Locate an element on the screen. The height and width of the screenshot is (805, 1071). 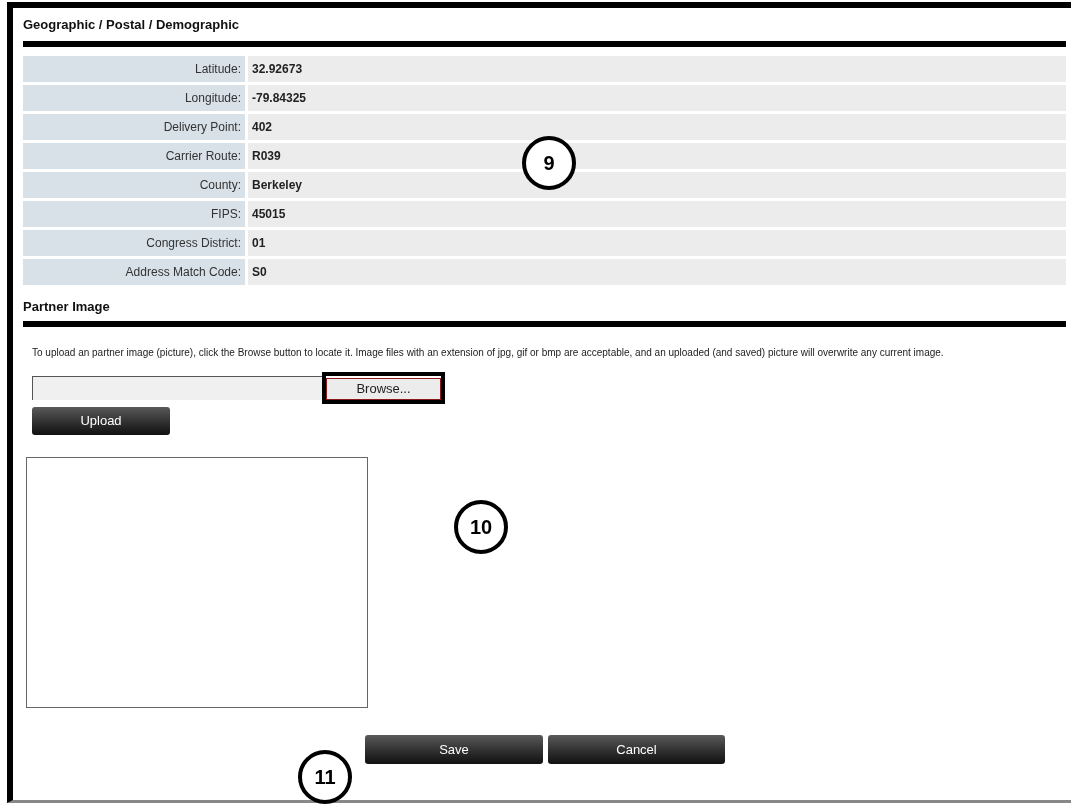
field-label: FIPS: is located at coordinates (134, 214).